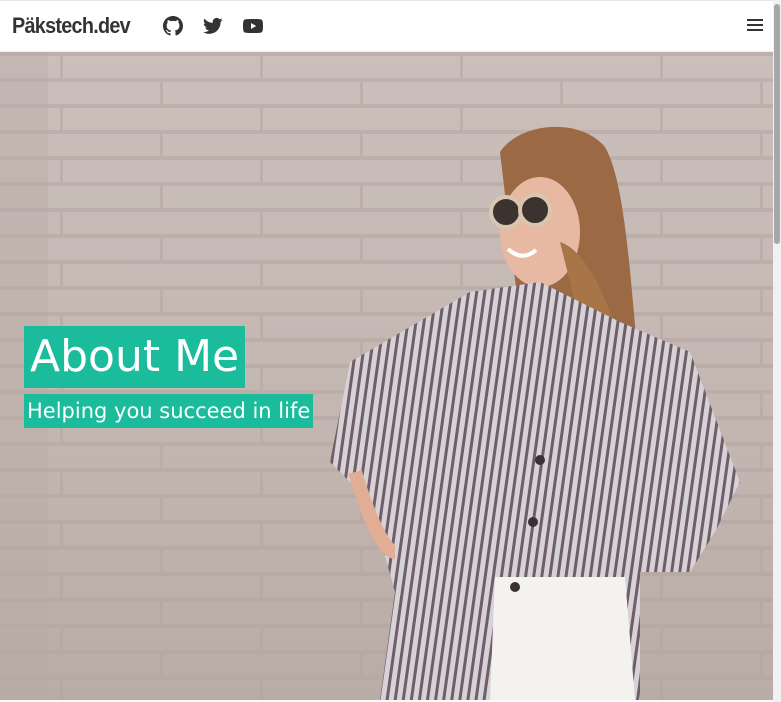 The height and width of the screenshot is (702, 781). I want to click on hero-heading: About Me Helping you succeed in life, so click(169, 377).